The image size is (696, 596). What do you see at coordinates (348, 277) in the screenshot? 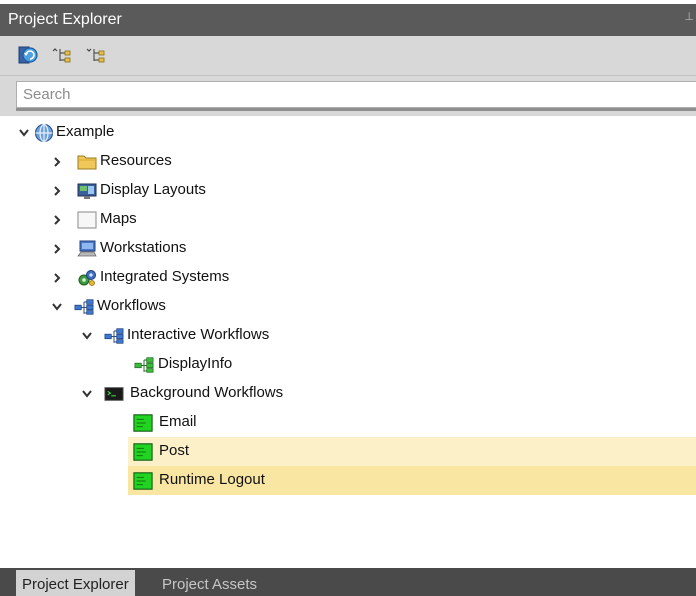
I see `tree-node-integrated-systems: Integrated Systems` at bounding box center [348, 277].